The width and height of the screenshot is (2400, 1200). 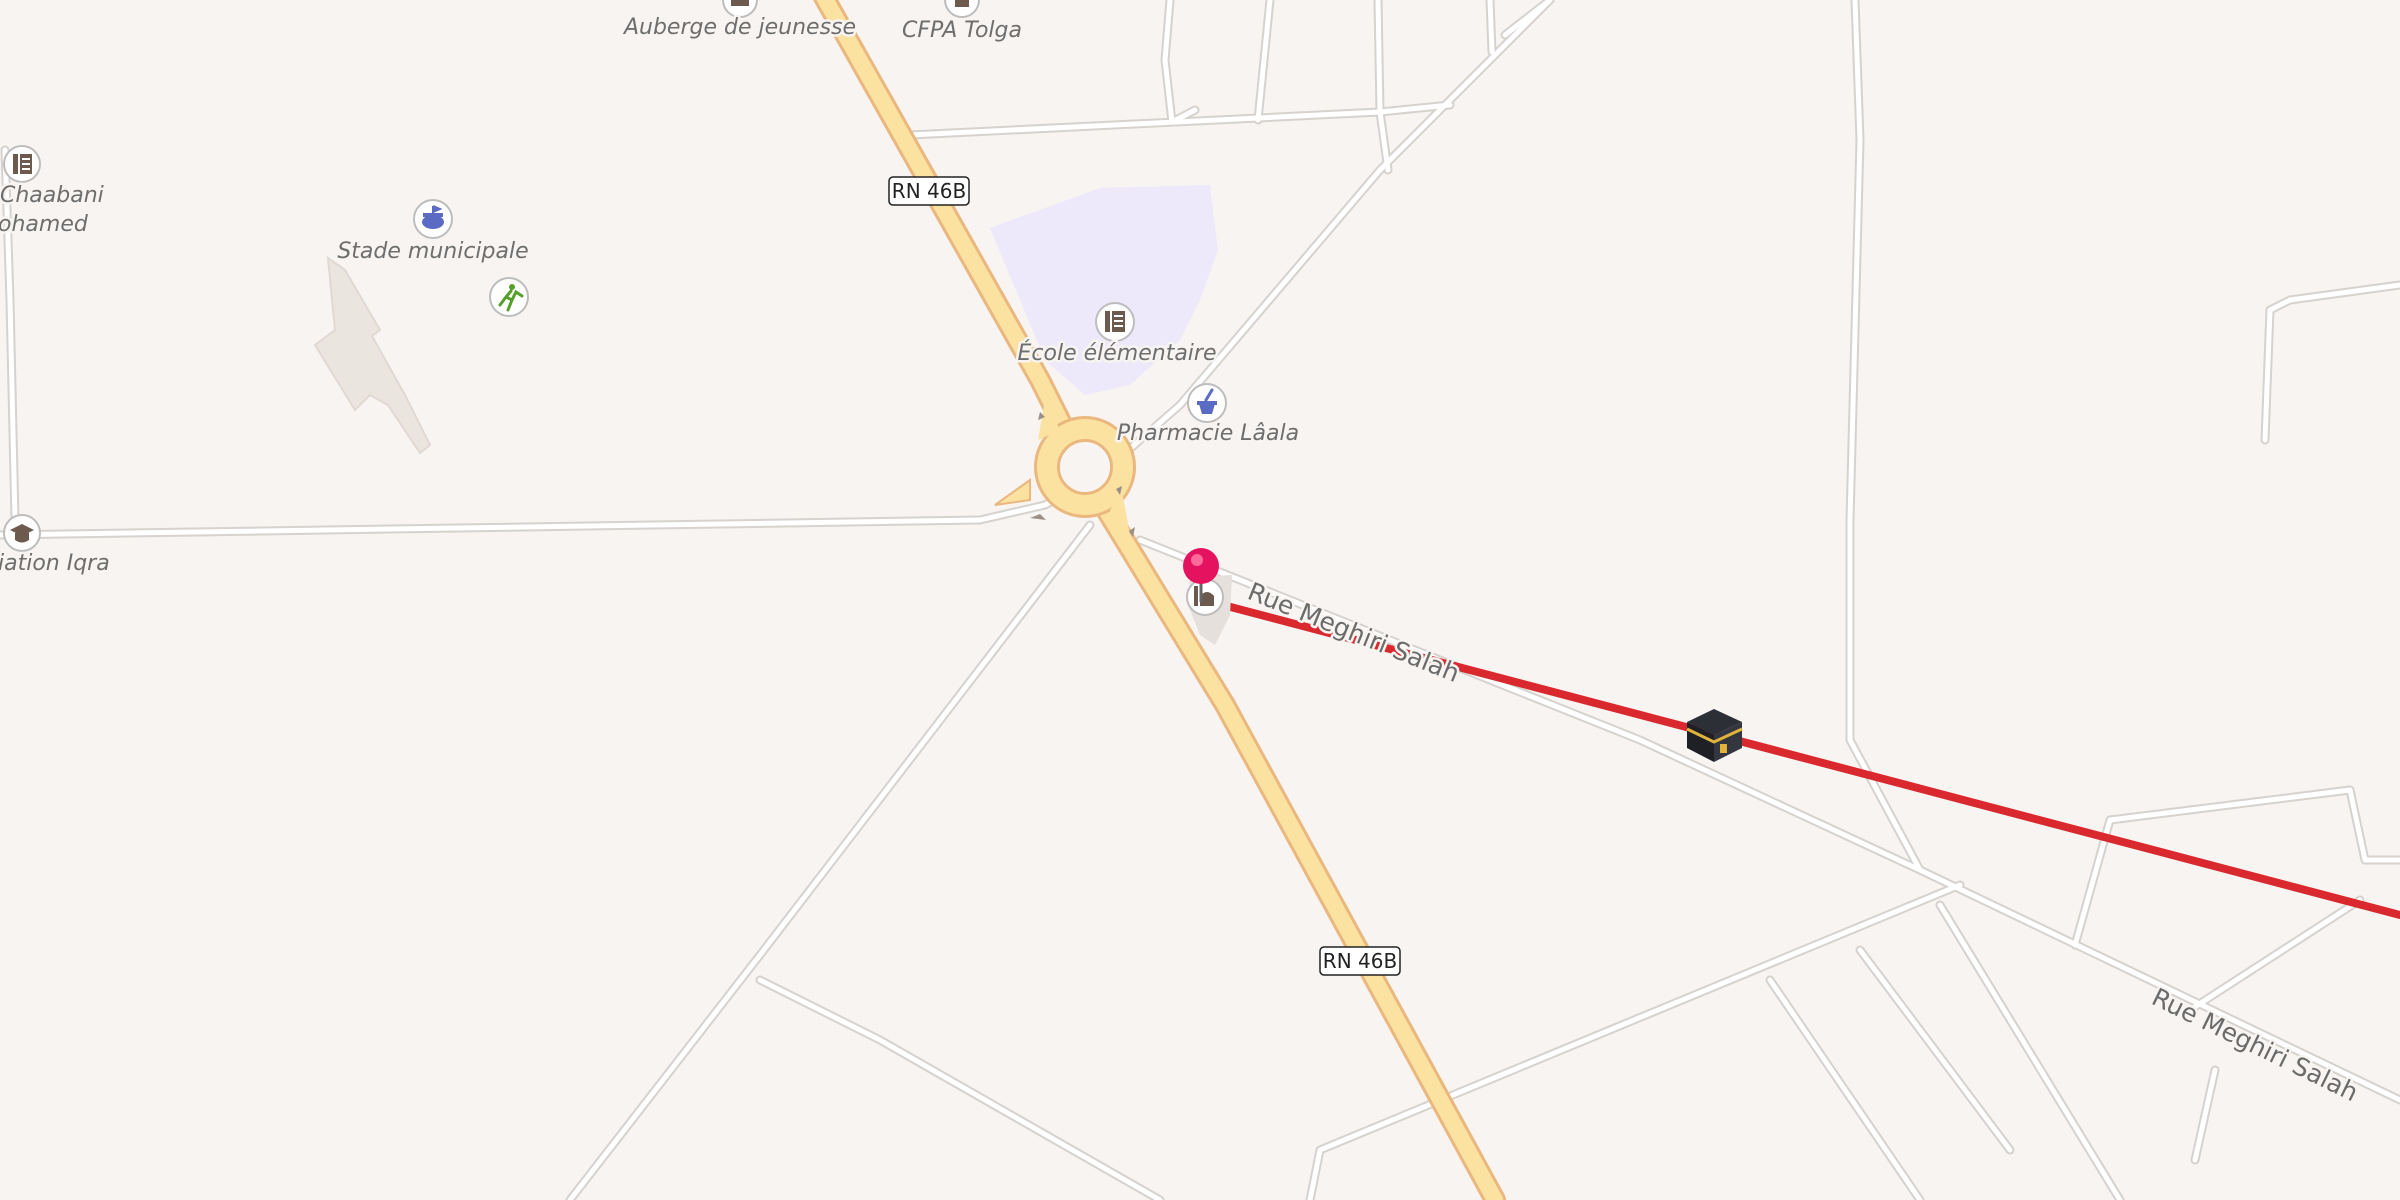 What do you see at coordinates (739, 27) in the screenshot?
I see `svg-text: Auberge de jeunesse` at bounding box center [739, 27].